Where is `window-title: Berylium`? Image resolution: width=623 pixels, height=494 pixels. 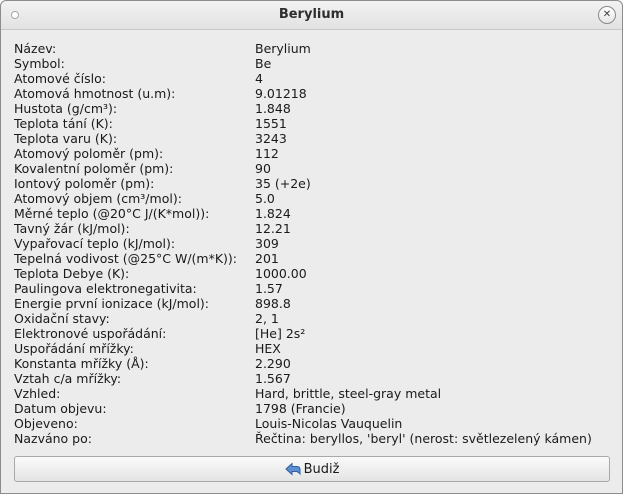 window-title: Berylium is located at coordinates (311, 14).